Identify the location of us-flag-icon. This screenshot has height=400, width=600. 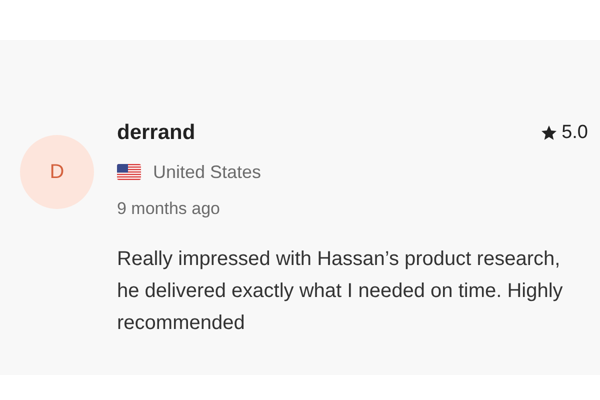
(129, 172).